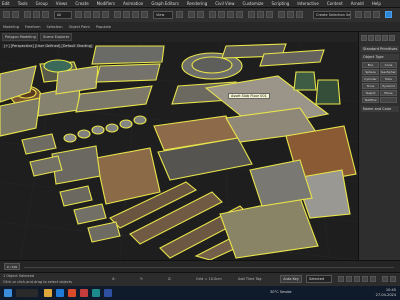 The image size is (400, 300). I want to click on ribbon-tab-object-paint: Object Paint, so click(79, 27).